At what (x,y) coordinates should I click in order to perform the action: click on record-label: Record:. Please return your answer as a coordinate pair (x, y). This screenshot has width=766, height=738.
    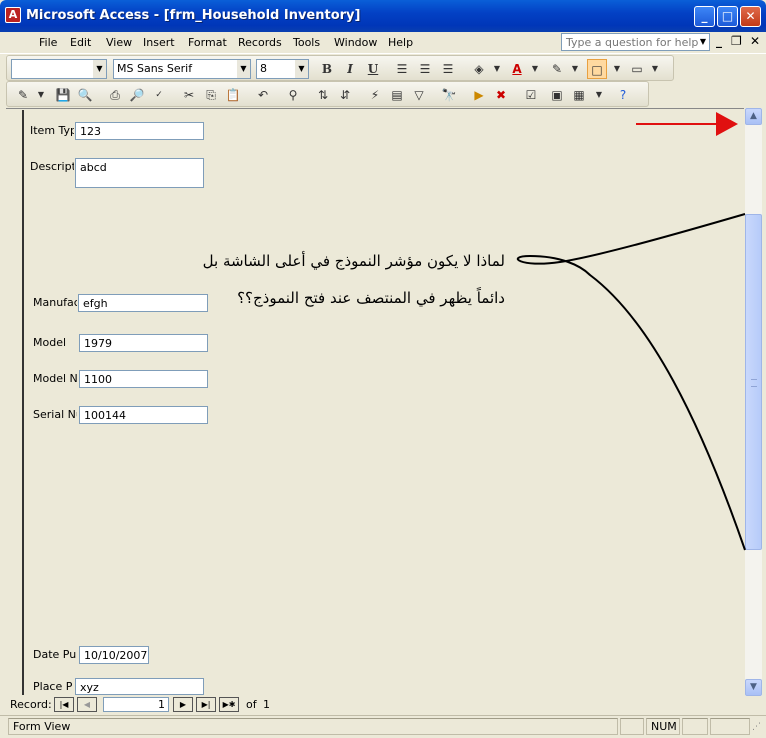
    Looking at the image, I should click on (31, 704).